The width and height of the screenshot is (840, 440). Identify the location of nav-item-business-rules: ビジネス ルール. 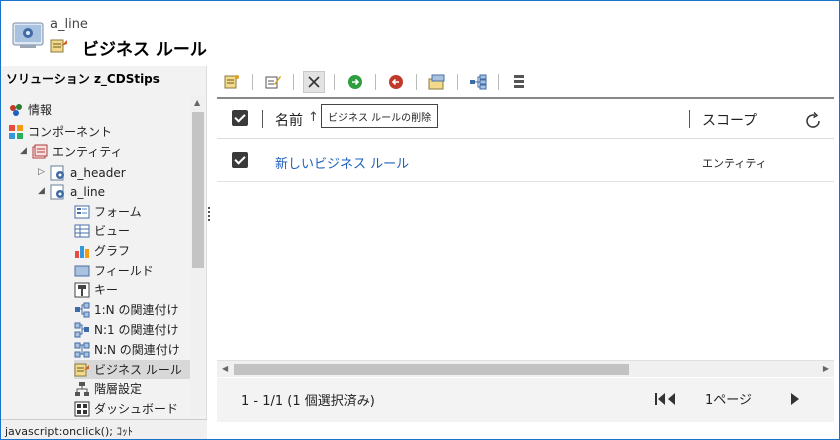
(132, 369).